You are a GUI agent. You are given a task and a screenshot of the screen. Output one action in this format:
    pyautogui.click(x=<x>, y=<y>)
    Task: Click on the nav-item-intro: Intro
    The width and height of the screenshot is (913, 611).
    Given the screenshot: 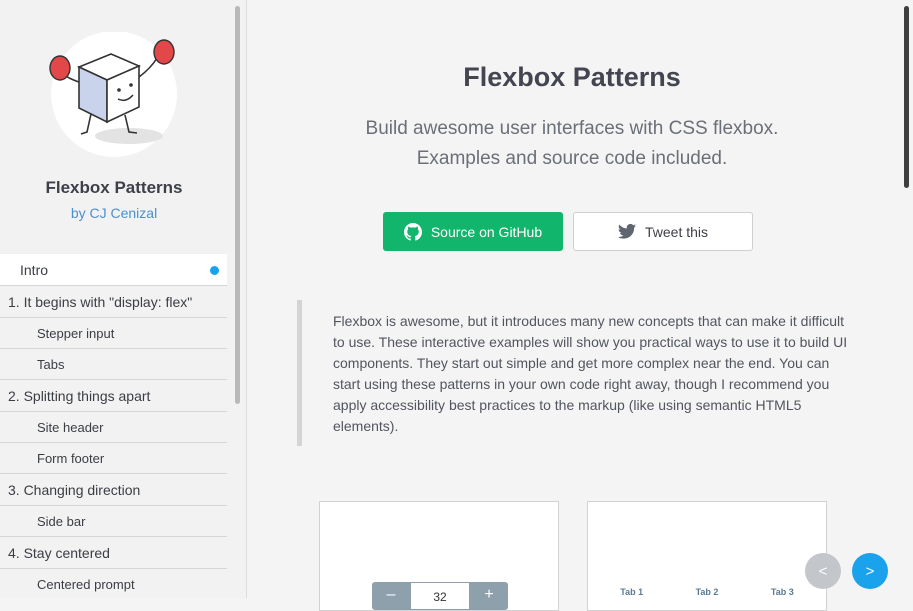 What is the action you would take?
    pyautogui.click(x=113, y=270)
    